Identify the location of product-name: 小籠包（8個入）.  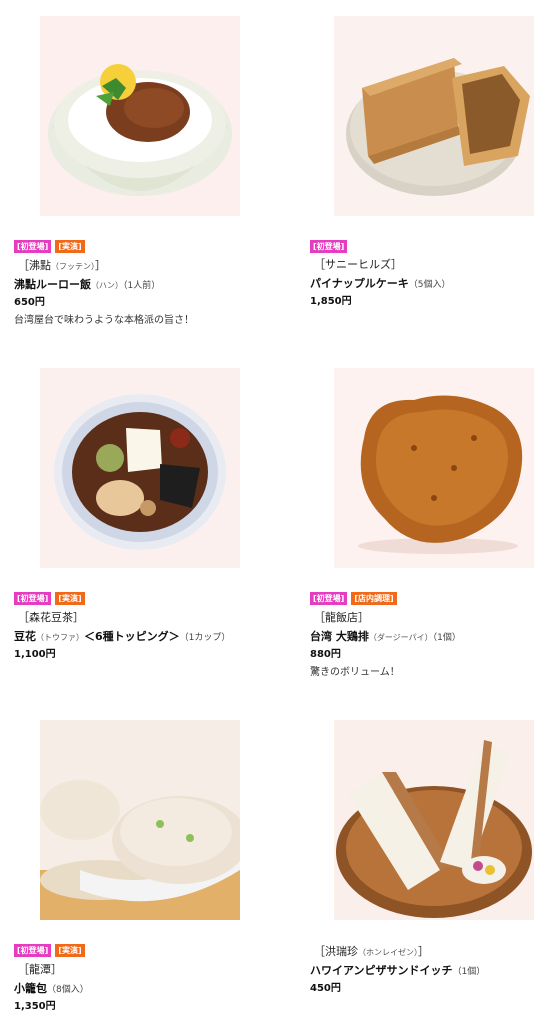
(51, 989).